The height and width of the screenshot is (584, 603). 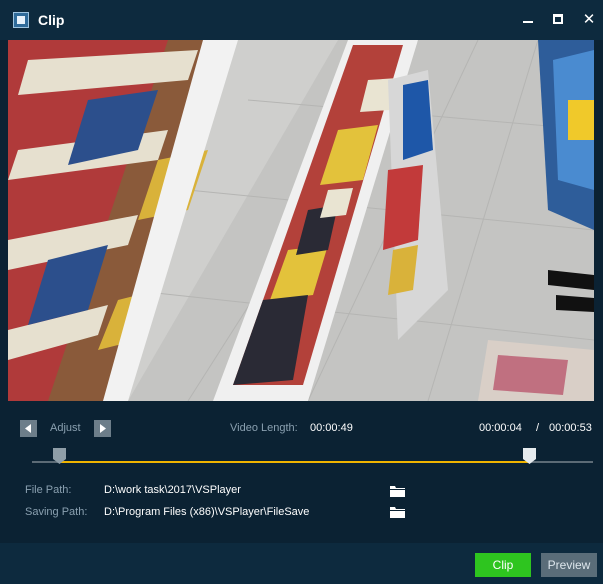 I want to click on triangle-right-icon, so click(x=103, y=428).